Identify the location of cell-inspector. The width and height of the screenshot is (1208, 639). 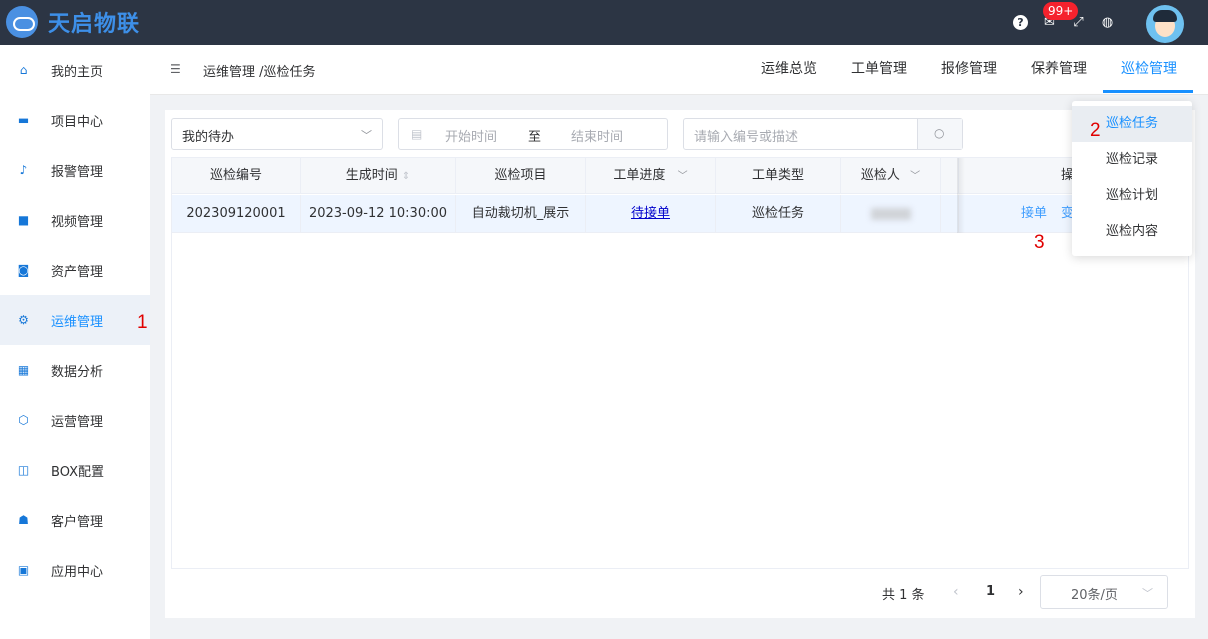
(891, 214).